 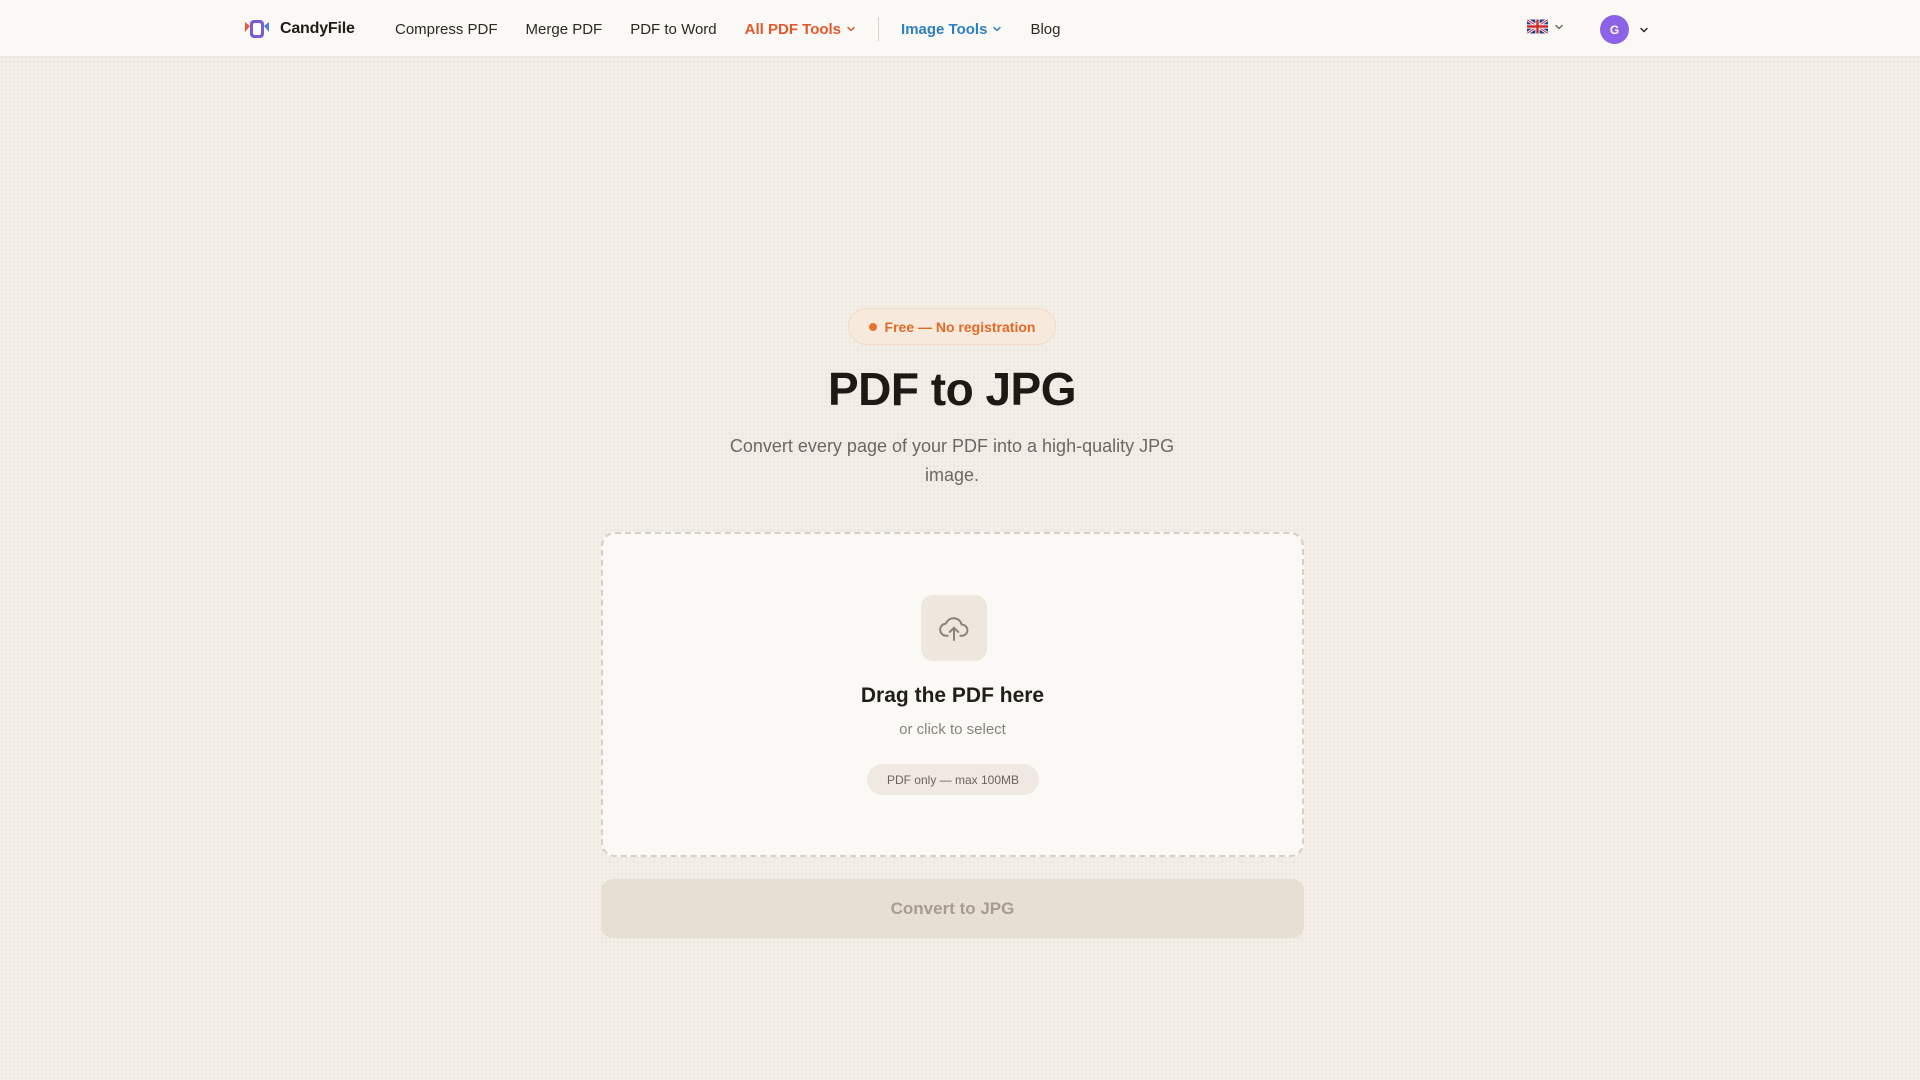 I want to click on user-initial: G, so click(x=1614, y=29).